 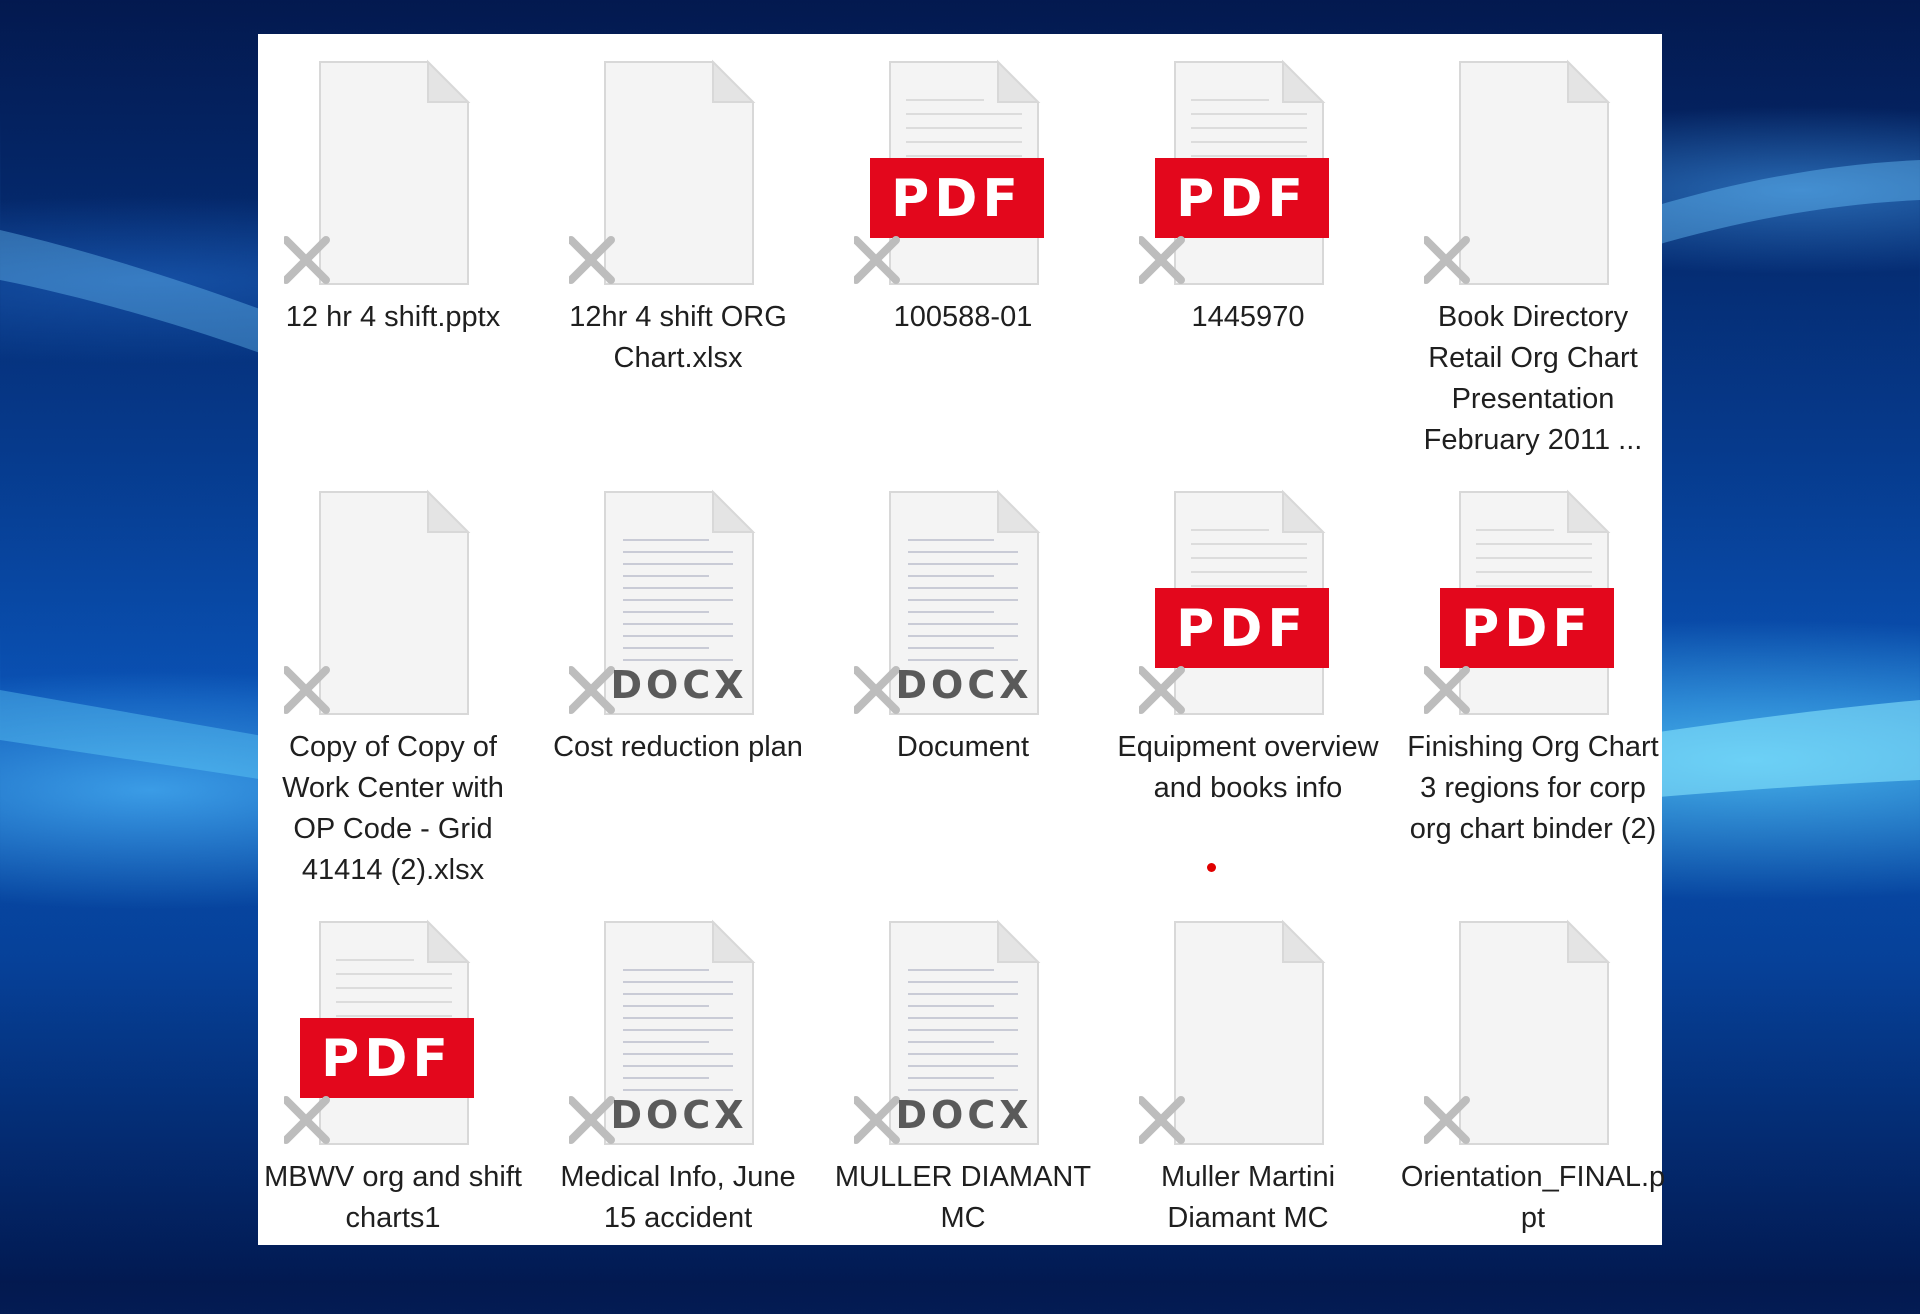 I want to click on file-name: Equipment overview and books info, so click(x=1248, y=767).